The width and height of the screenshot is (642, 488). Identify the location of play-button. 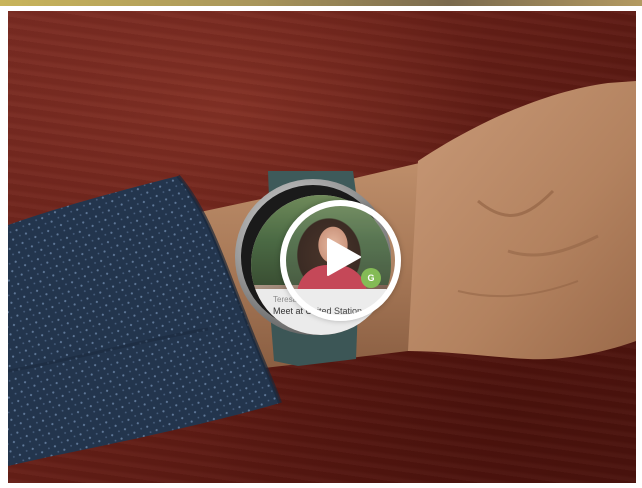
(340, 260).